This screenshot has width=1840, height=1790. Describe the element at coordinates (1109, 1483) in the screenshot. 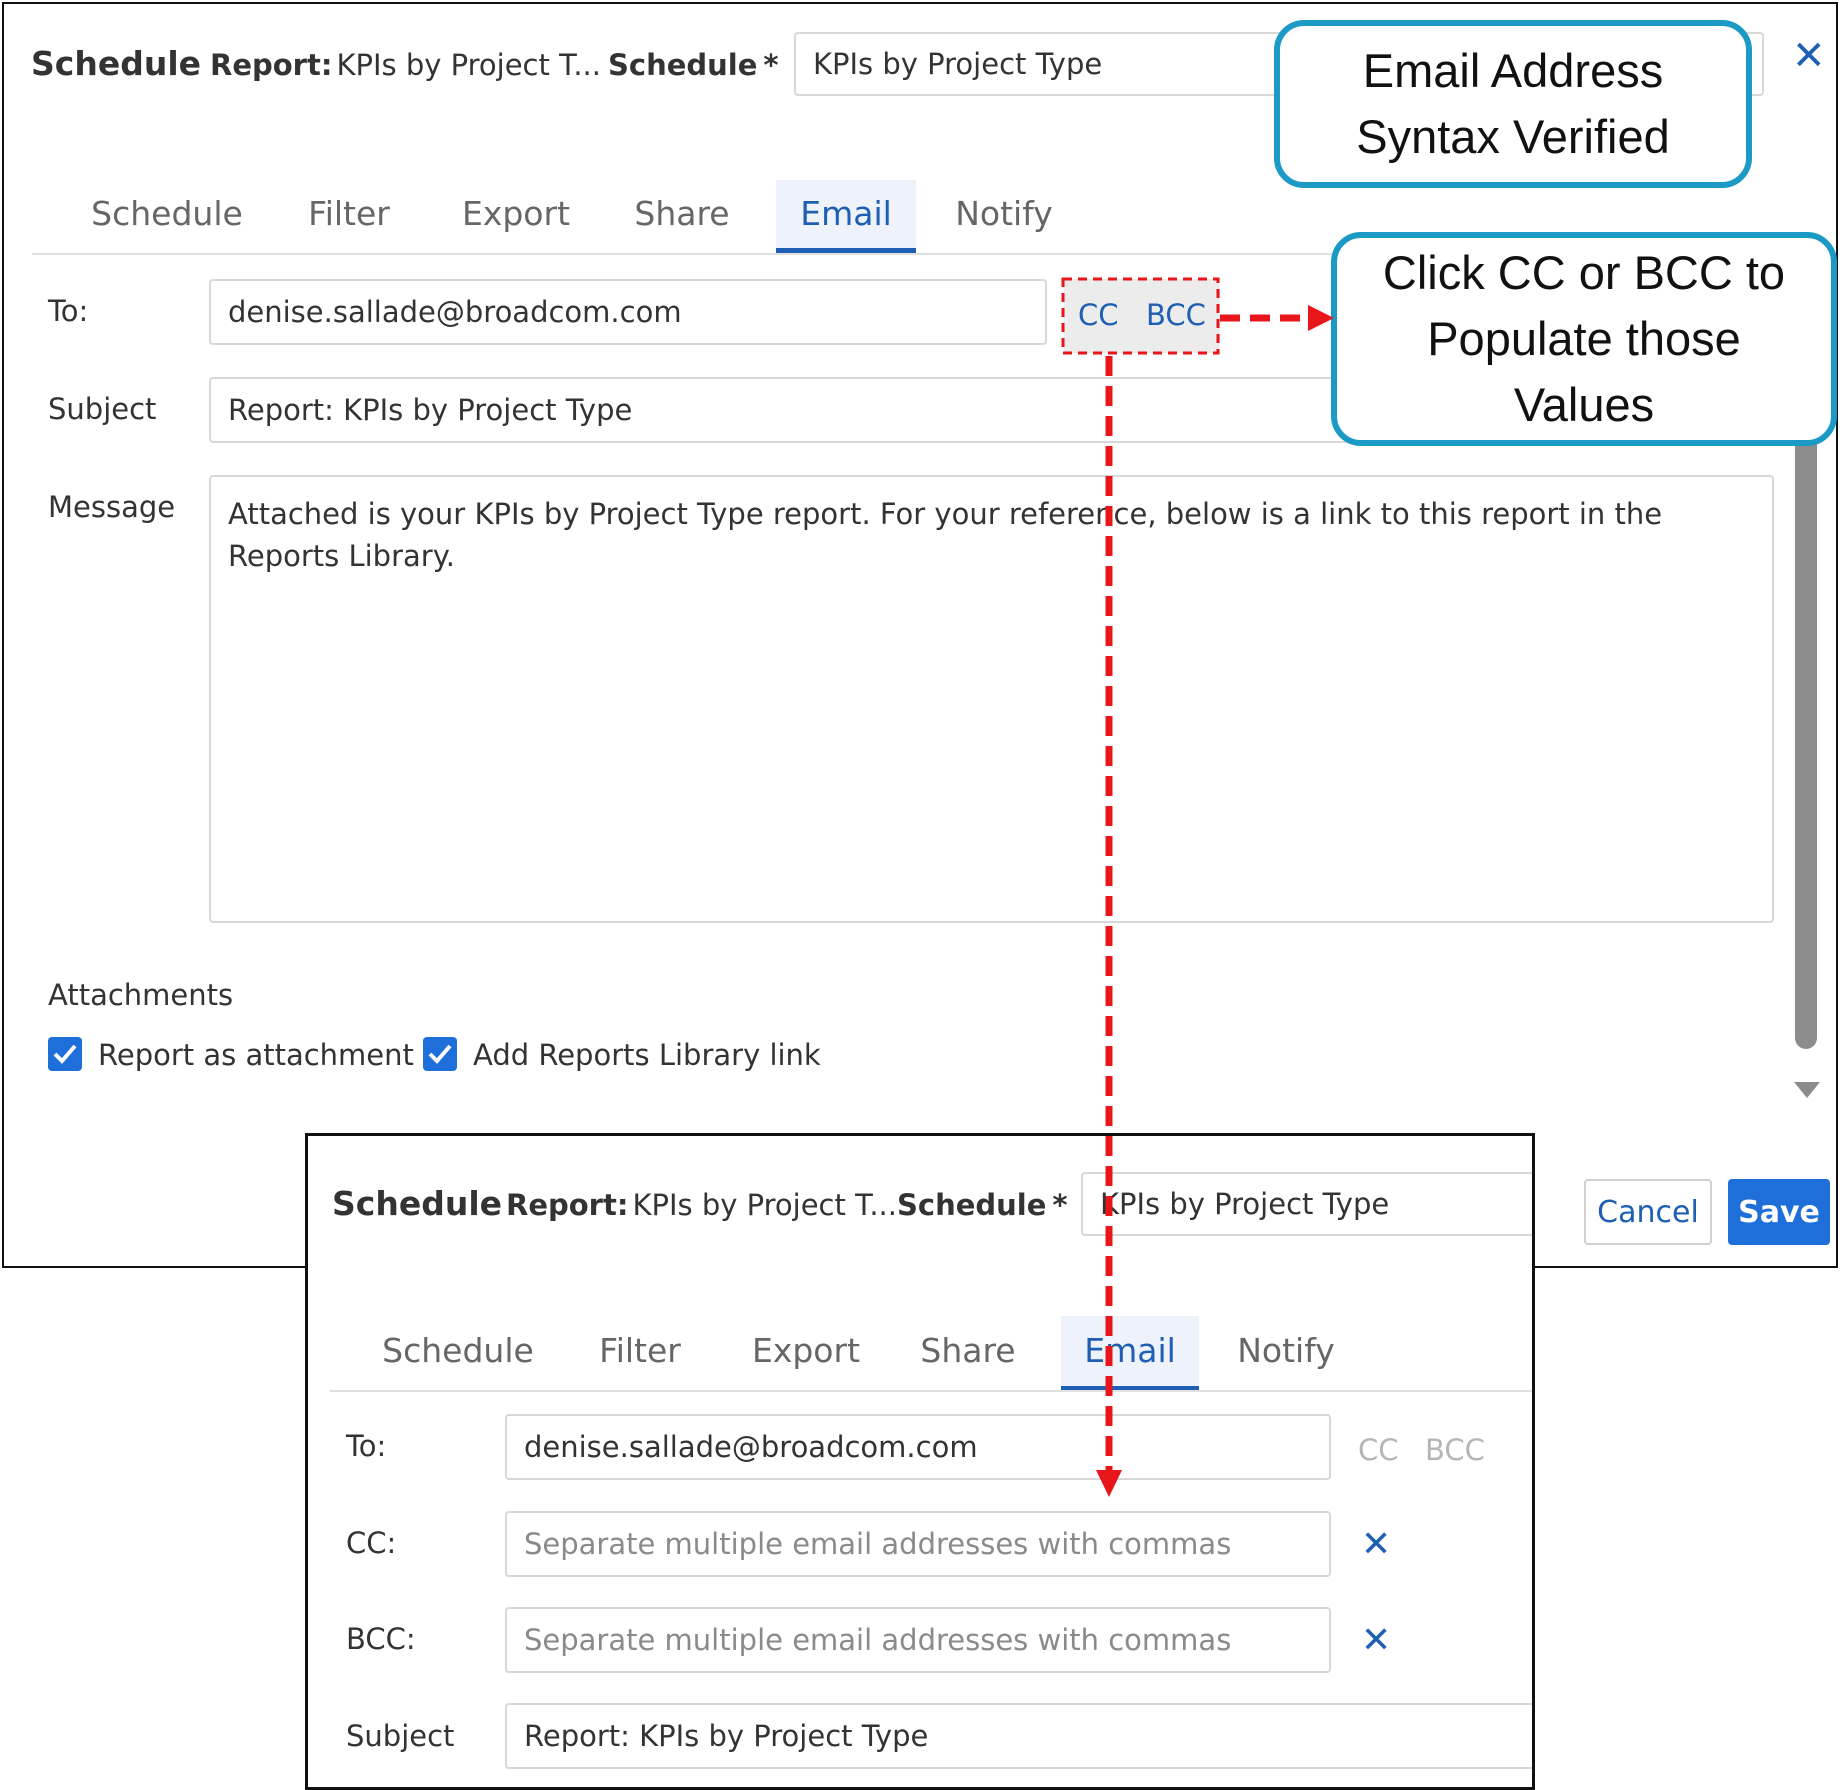

I see `arrow-down-icon` at that location.